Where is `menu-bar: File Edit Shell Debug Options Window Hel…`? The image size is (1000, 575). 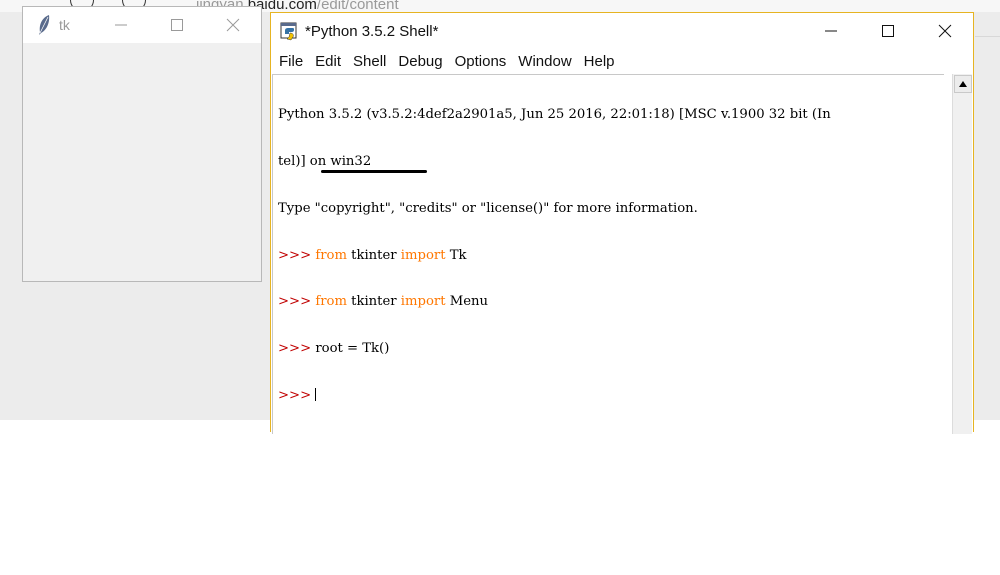 menu-bar: File Edit Shell Debug Options Window Hel… is located at coordinates (622, 62).